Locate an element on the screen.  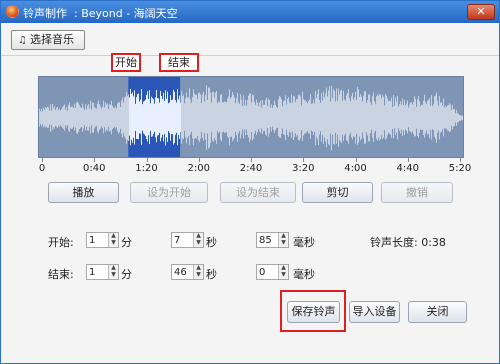
end-seconds-unit: 秒 is located at coordinates (211, 274).